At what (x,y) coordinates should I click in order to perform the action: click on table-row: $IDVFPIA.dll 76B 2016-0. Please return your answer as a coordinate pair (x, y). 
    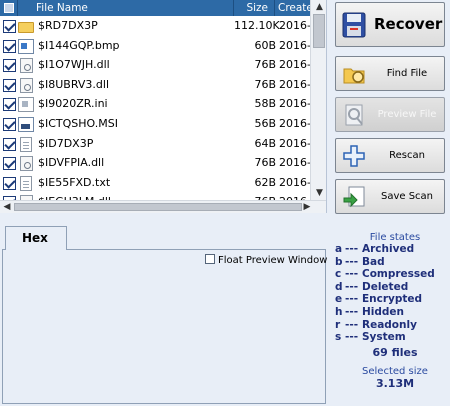
    Looking at the image, I should click on (155, 163).